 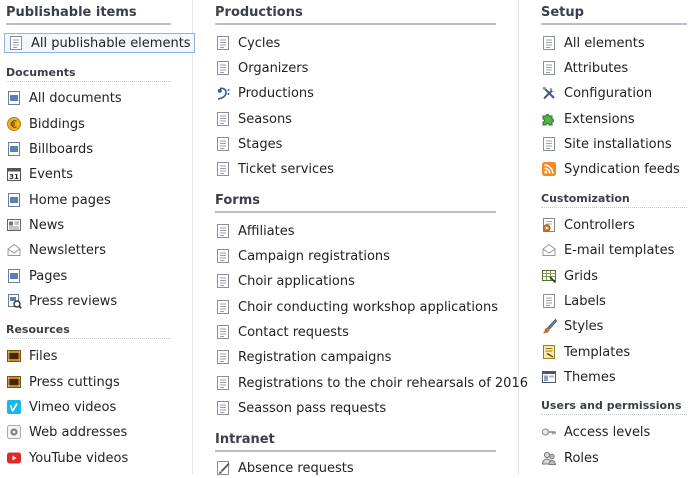 I want to click on item-contact-requests: Contact requests, so click(x=282, y=332).